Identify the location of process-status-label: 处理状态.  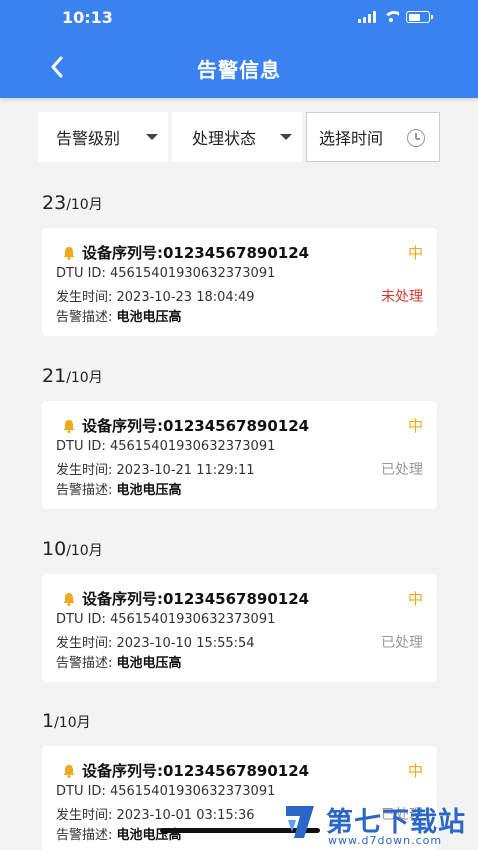
(224, 138).